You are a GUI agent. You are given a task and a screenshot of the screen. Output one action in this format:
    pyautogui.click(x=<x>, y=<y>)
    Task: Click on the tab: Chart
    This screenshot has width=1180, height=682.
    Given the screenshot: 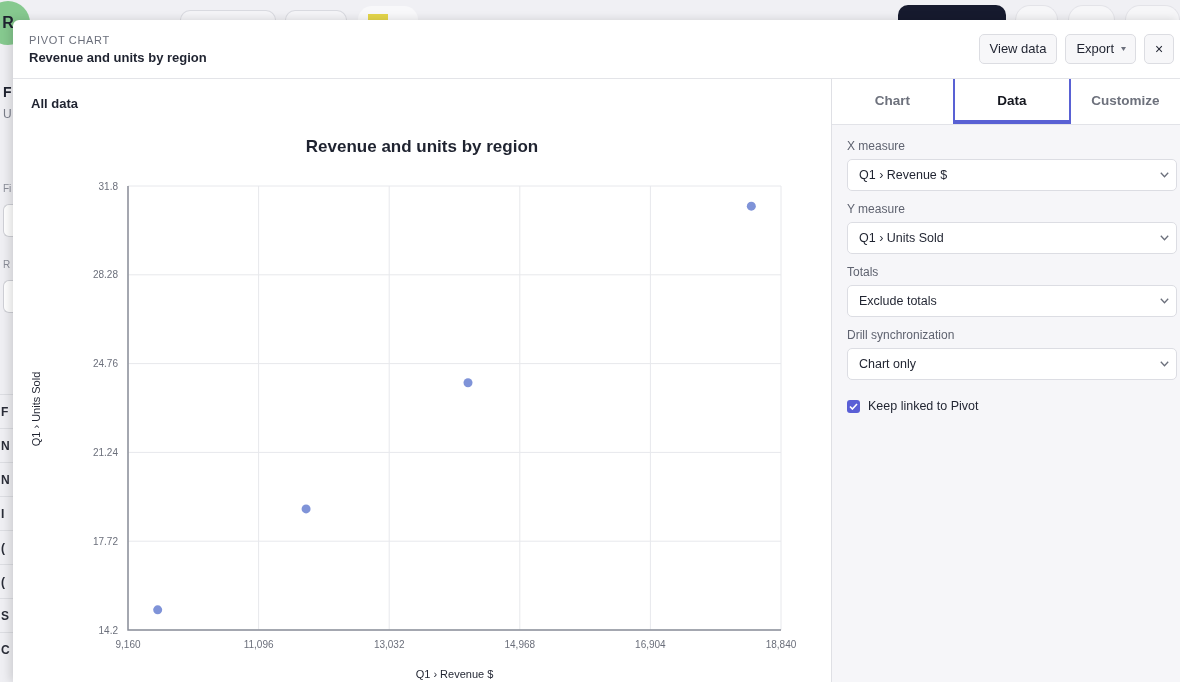 What is the action you would take?
    pyautogui.click(x=892, y=101)
    